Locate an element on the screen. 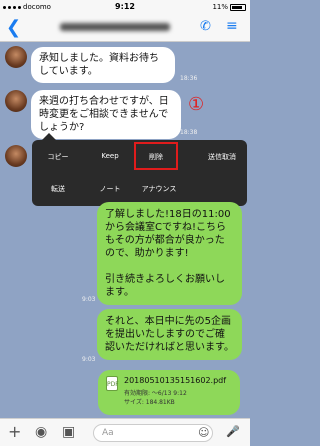  message-bubble-incoming: 承知しました。資料お待ちしています。 is located at coordinates (103, 65).